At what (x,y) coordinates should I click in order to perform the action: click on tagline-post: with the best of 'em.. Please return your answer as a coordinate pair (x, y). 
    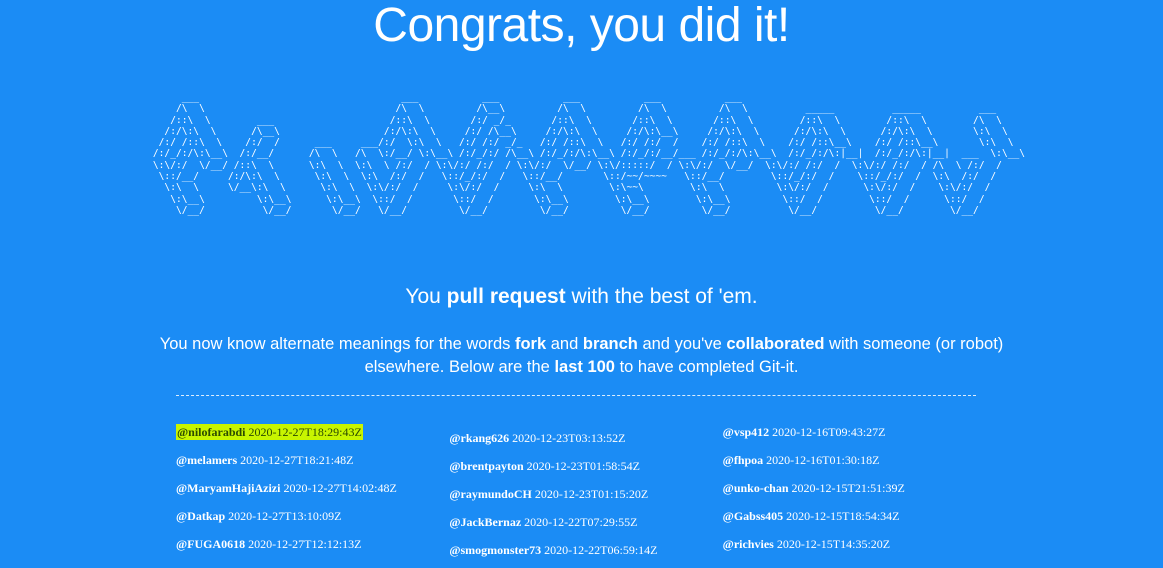
    Looking at the image, I should click on (661, 296).